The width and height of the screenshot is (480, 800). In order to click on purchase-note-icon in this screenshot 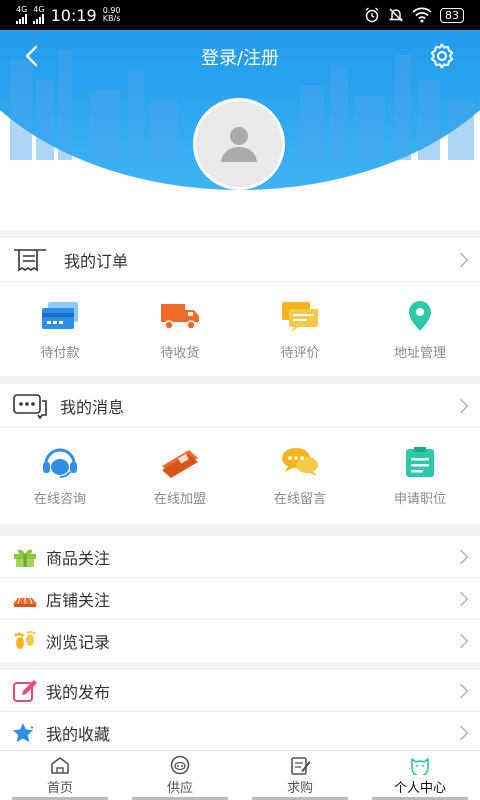, I will do `click(301, 766)`.